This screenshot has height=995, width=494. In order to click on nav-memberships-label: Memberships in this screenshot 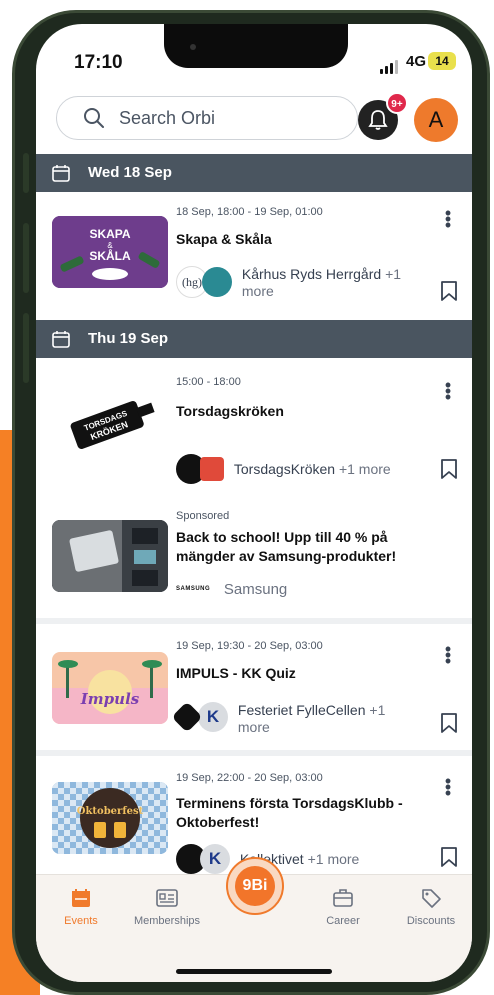, I will do `click(167, 921)`.